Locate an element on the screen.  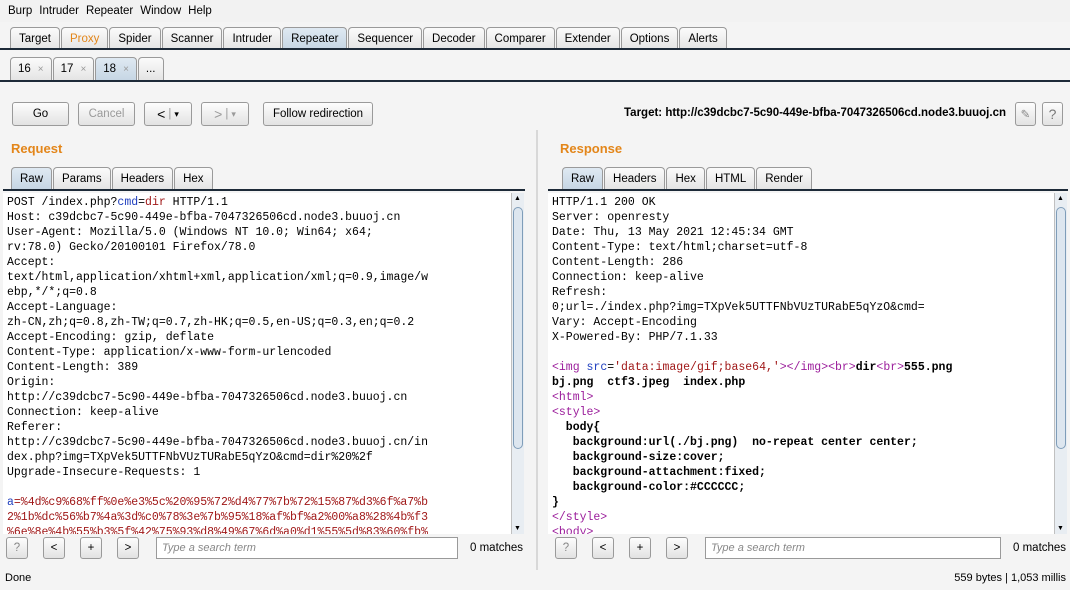
code-token: <html> is located at coordinates (573, 397).